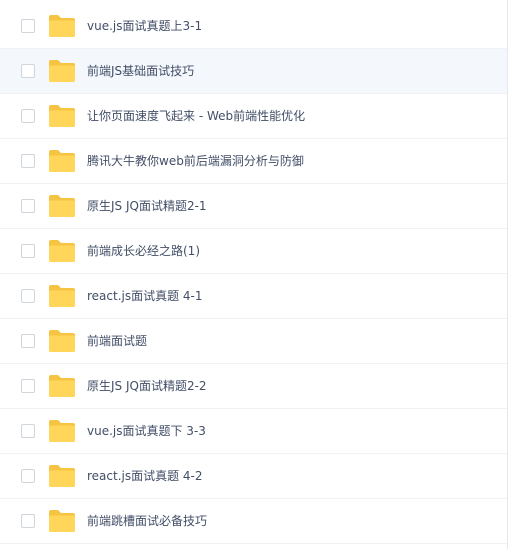 Image resolution: width=508 pixels, height=549 pixels. What do you see at coordinates (253, 386) in the screenshot?
I see `list-item: 原生JS JQ面试精题2-2` at bounding box center [253, 386].